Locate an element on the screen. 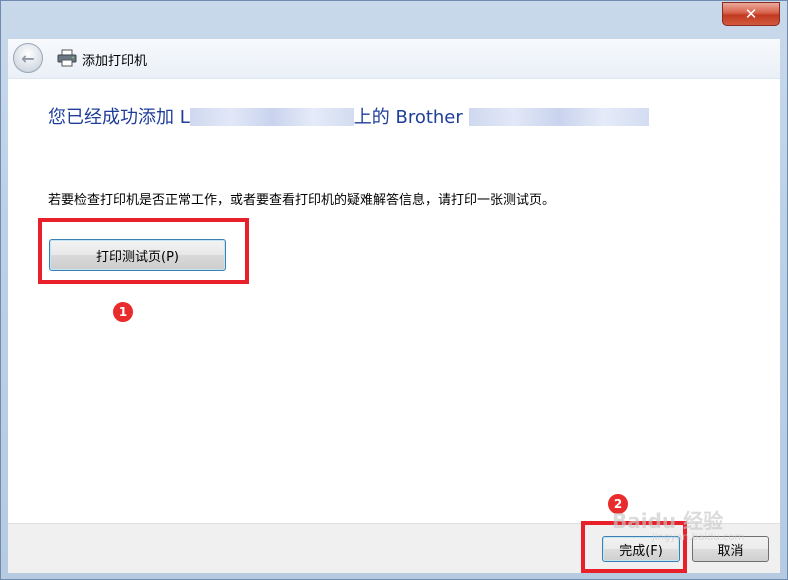  close-icon: ✕ is located at coordinates (751, 14).